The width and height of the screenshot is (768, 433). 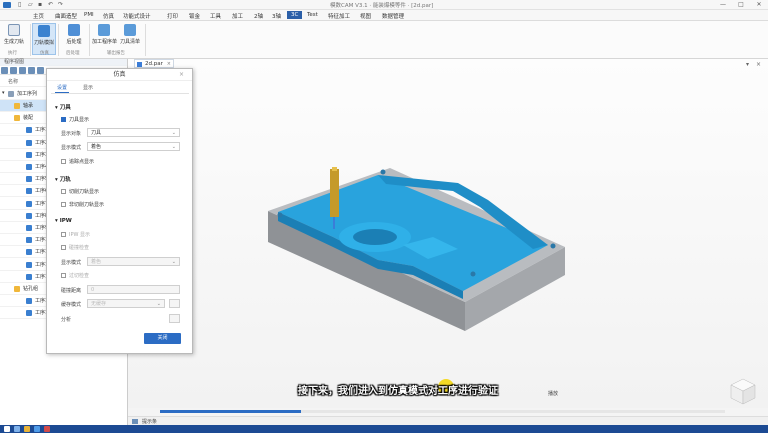 I want to click on menu-item-home: 主页, so click(x=38, y=16).